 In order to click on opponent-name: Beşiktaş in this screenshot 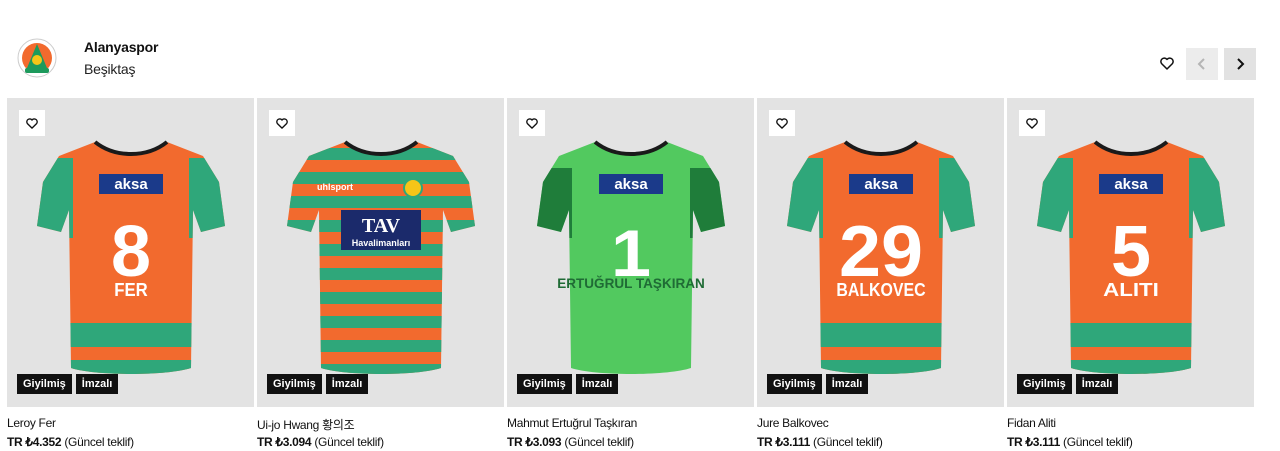, I will do `click(110, 69)`.